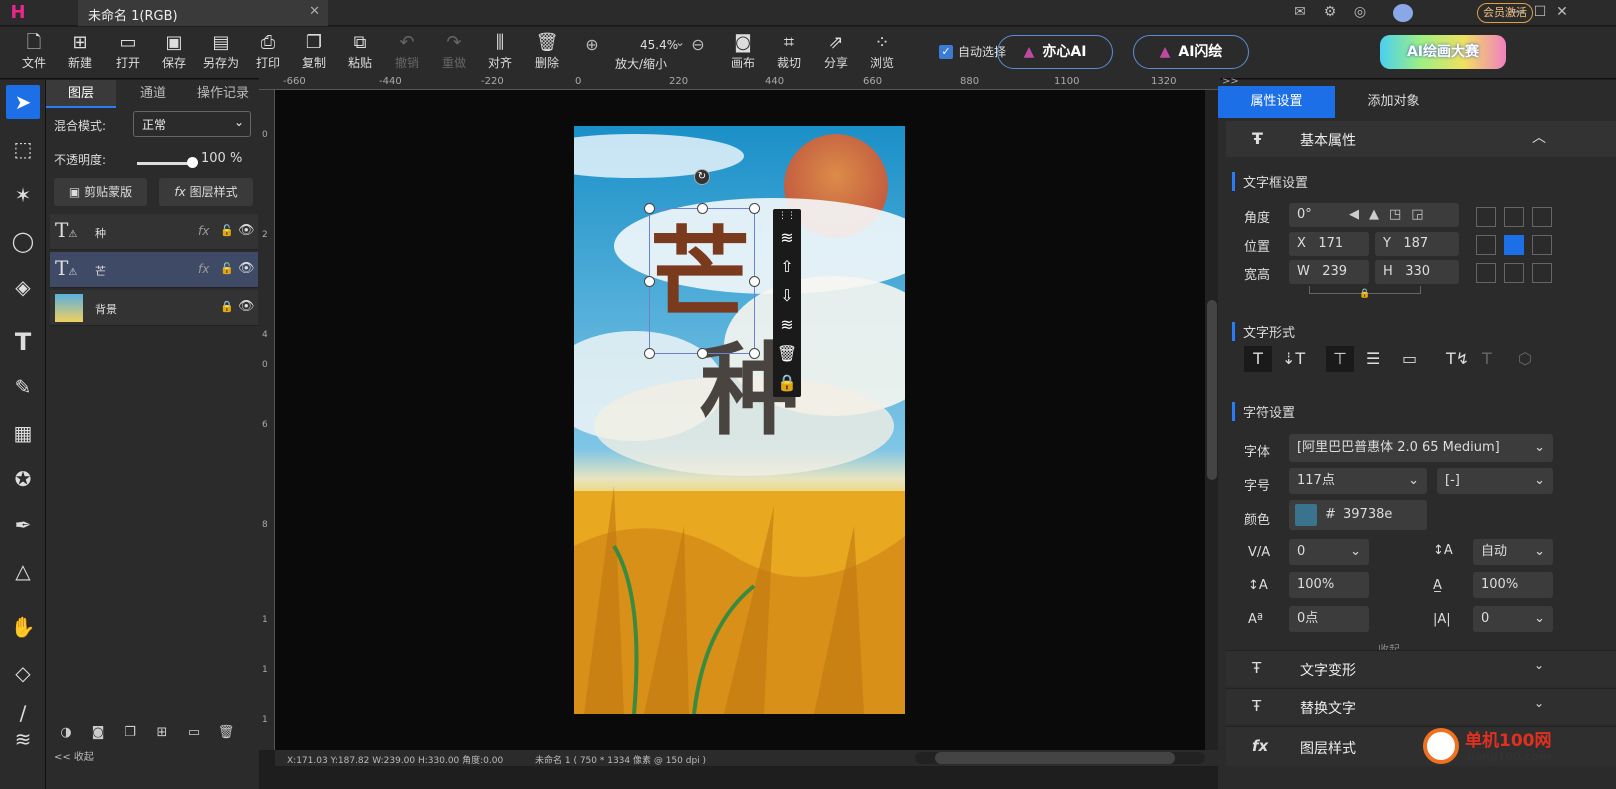 The image size is (1616, 789). Describe the element at coordinates (268, 54) in the screenshot. I see `print-button: ⎙ 打印` at that location.